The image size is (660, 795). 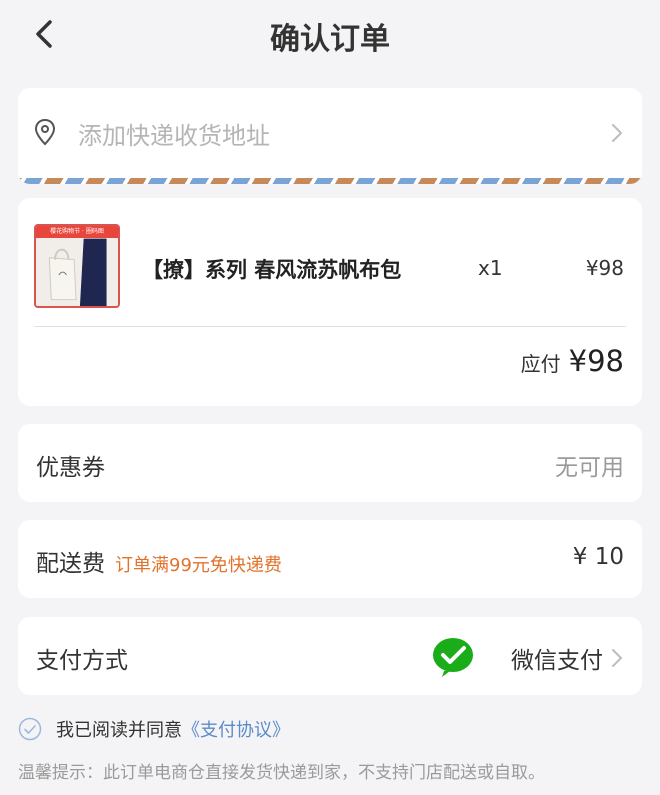 What do you see at coordinates (330, 136) in the screenshot?
I see `add-address-card: 添加快递收货地址` at bounding box center [330, 136].